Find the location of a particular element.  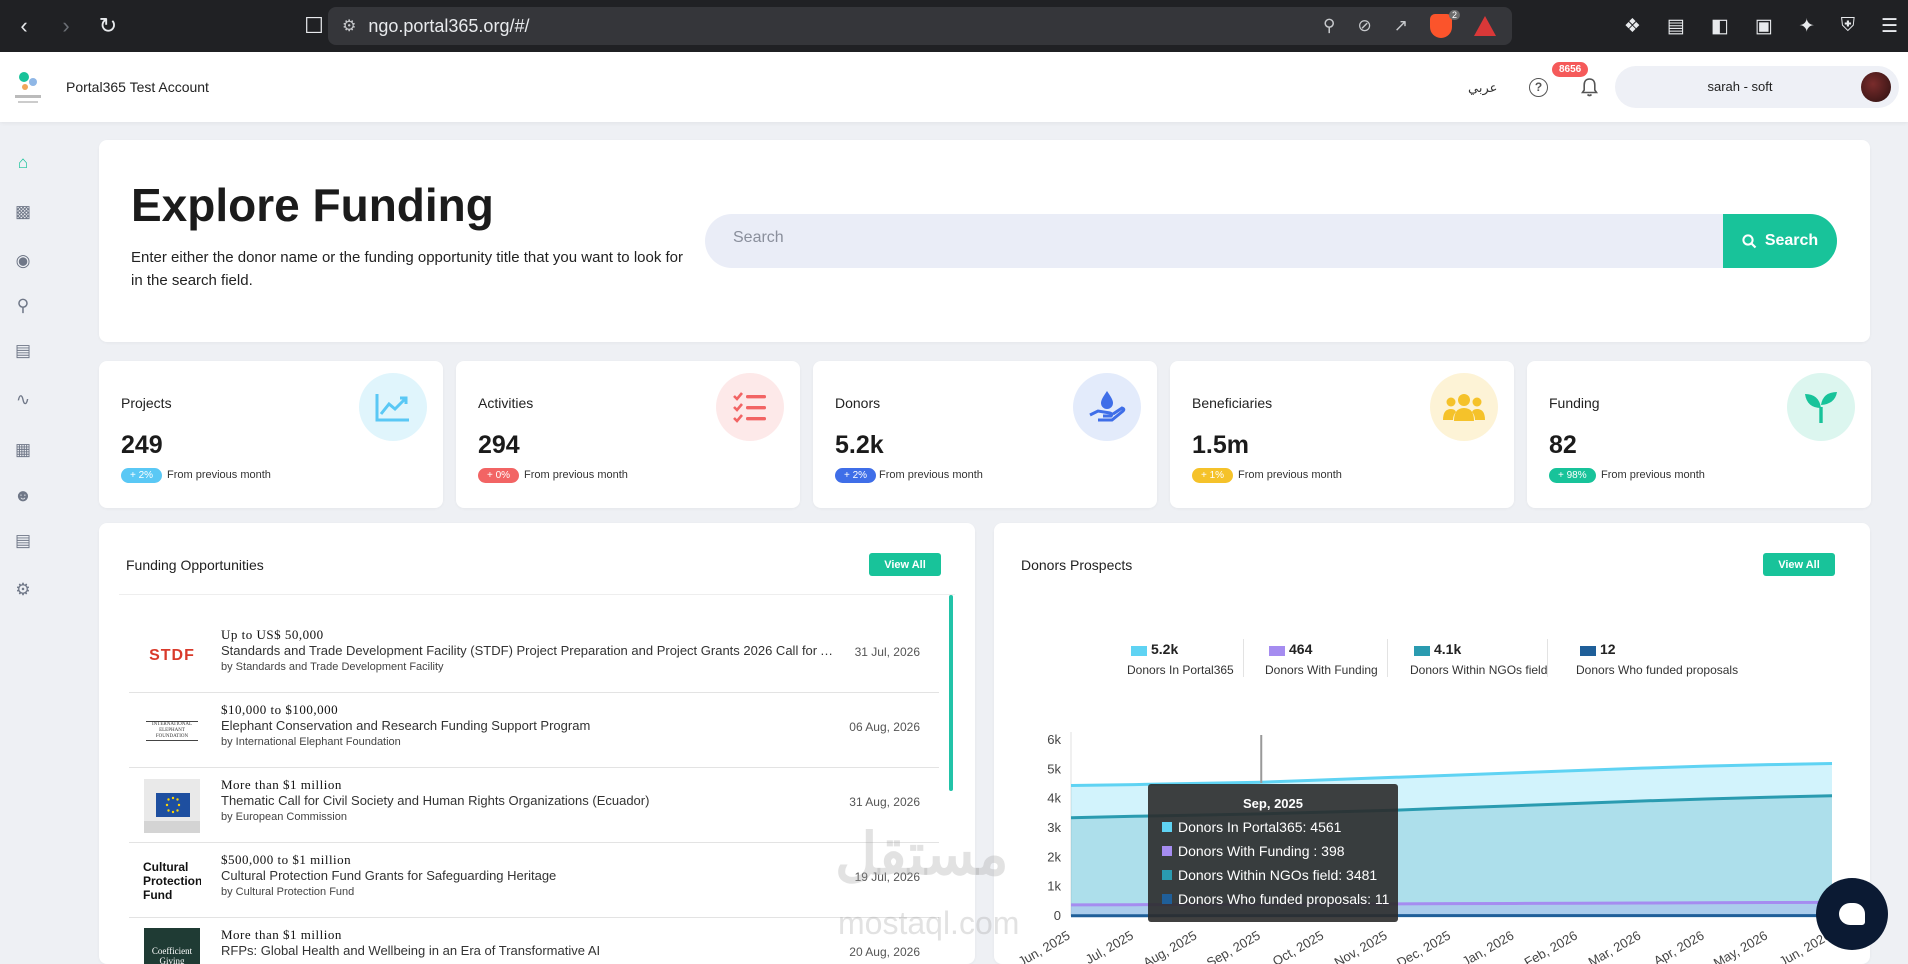

trend-up-icon is located at coordinates (393, 407).